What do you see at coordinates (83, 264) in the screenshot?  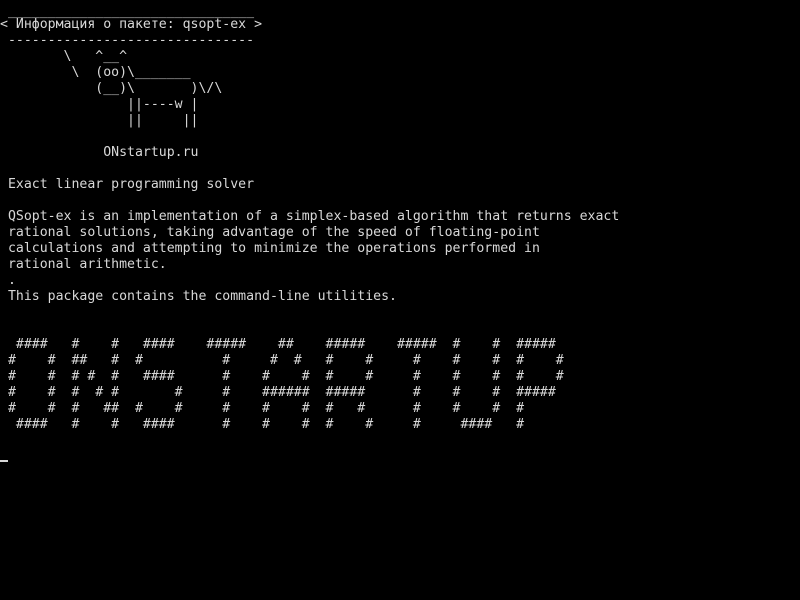 I see `description-line: rational arithmetic.` at bounding box center [83, 264].